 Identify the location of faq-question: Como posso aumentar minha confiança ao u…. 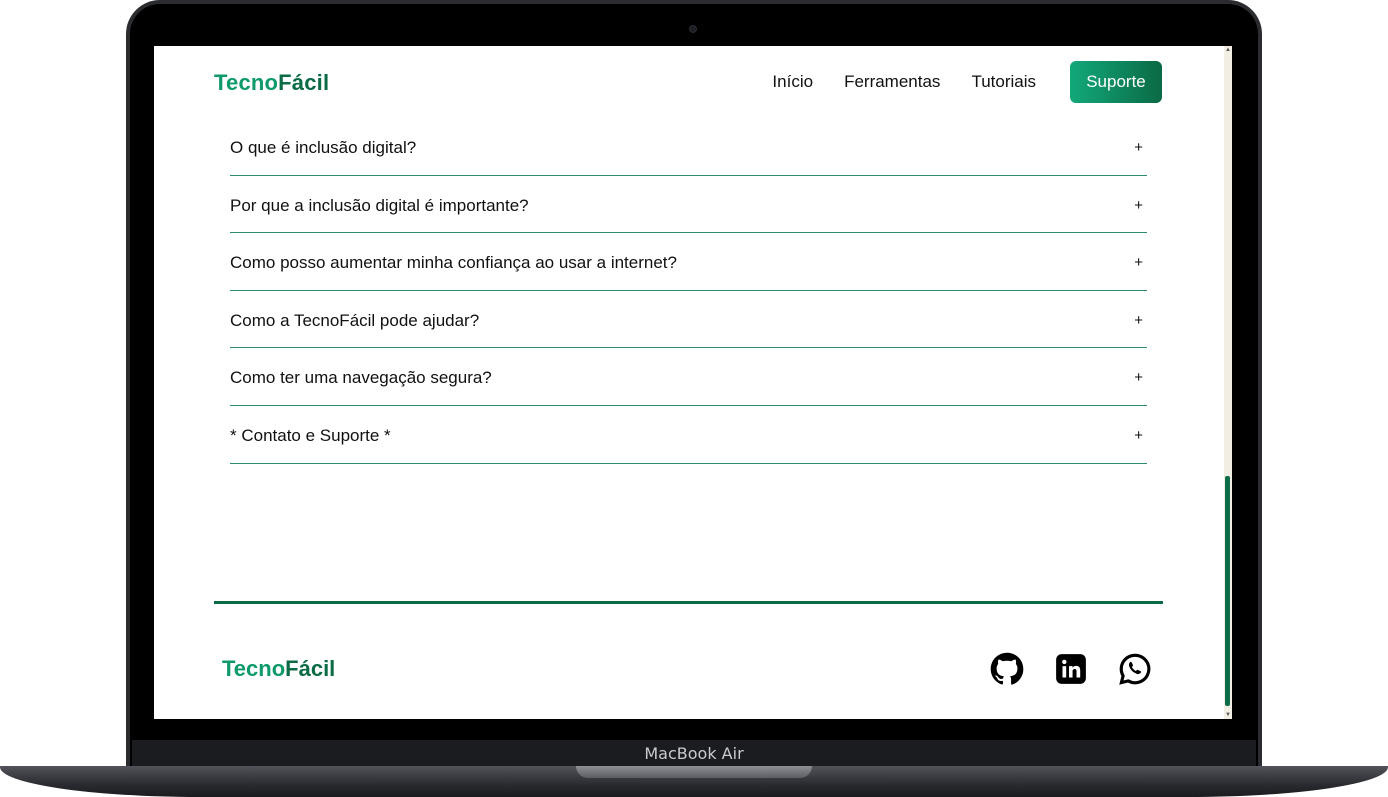
(453, 263).